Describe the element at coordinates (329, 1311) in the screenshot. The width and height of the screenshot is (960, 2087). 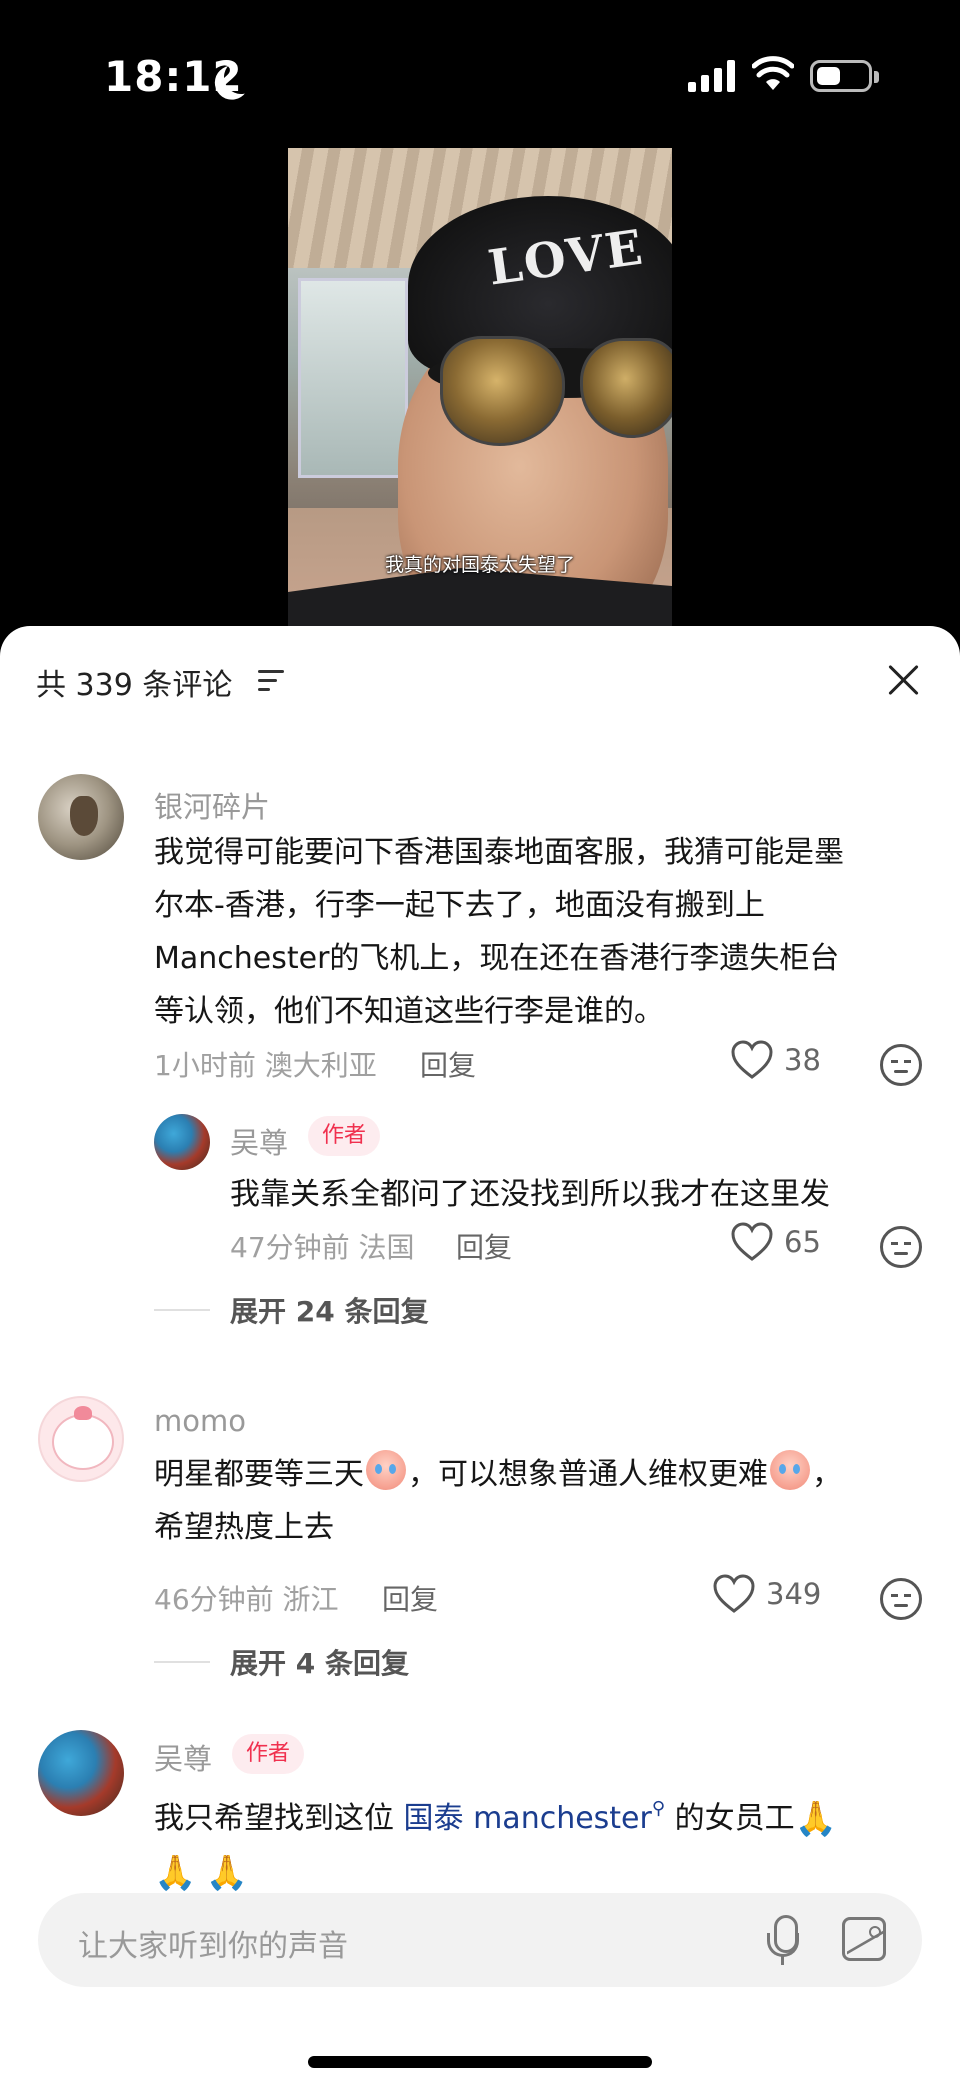
I see `expand-replies-label: 展开 24 条回复` at that location.